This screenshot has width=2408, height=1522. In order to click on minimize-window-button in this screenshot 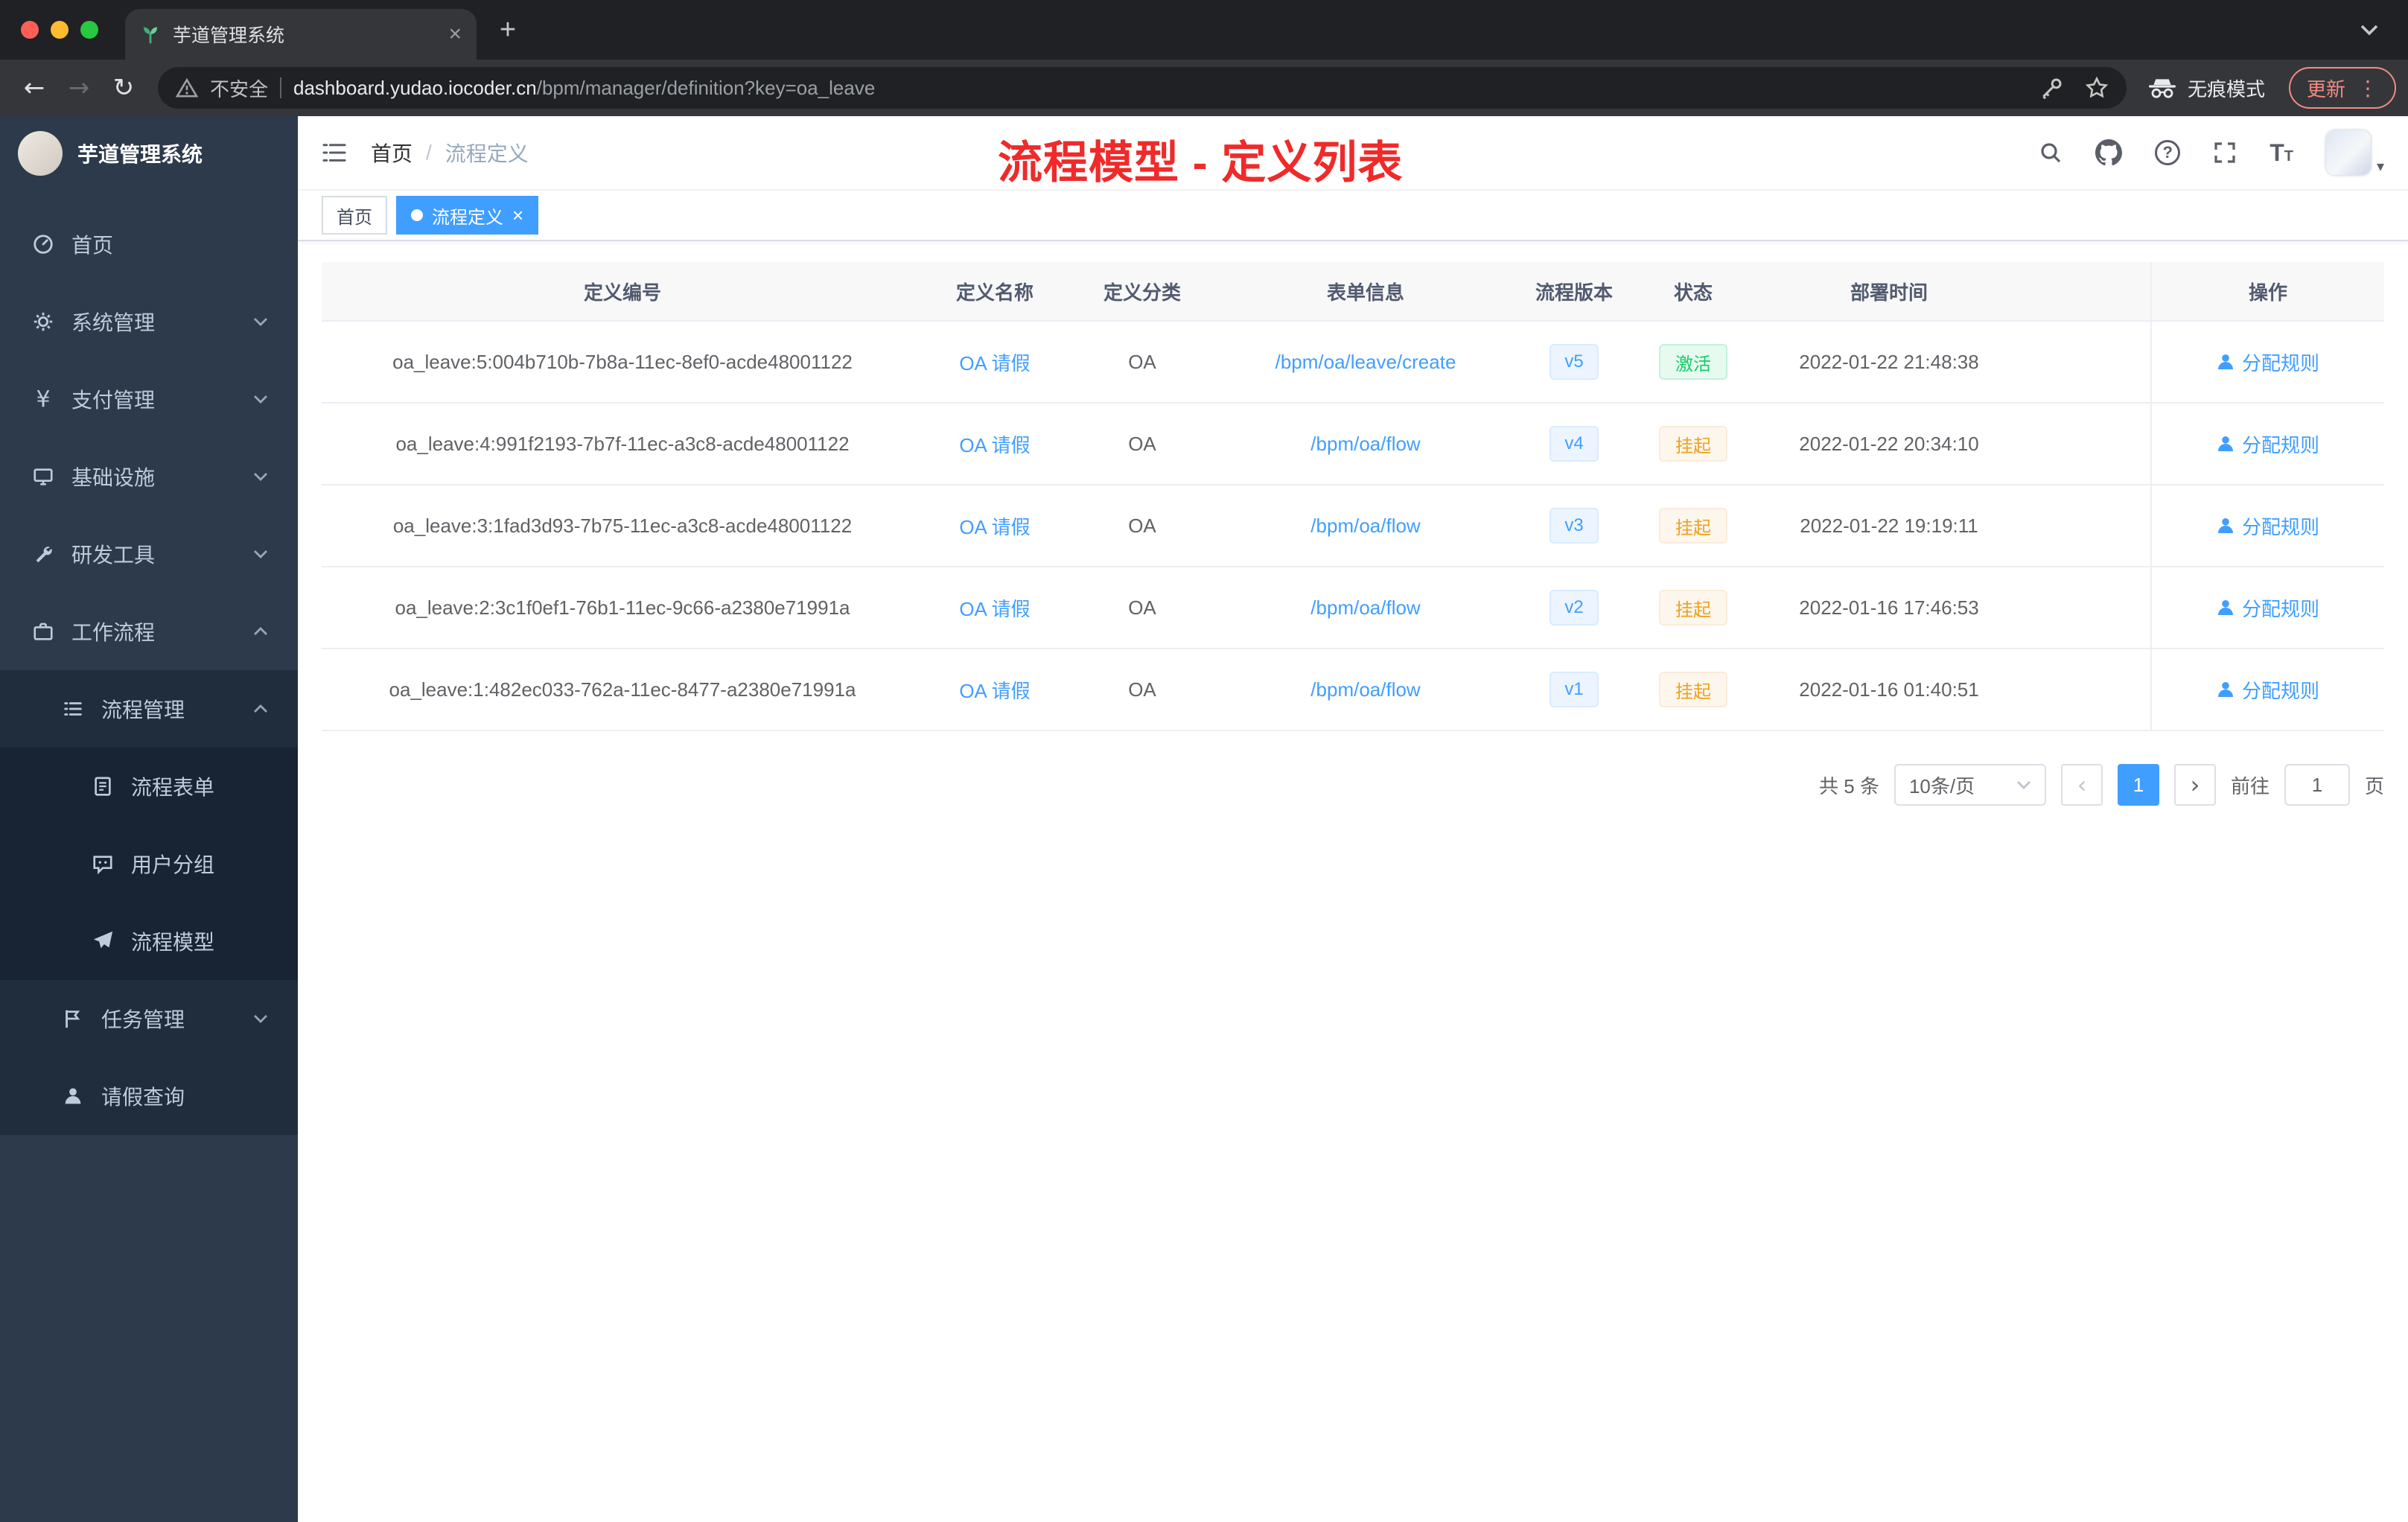, I will do `click(60, 30)`.